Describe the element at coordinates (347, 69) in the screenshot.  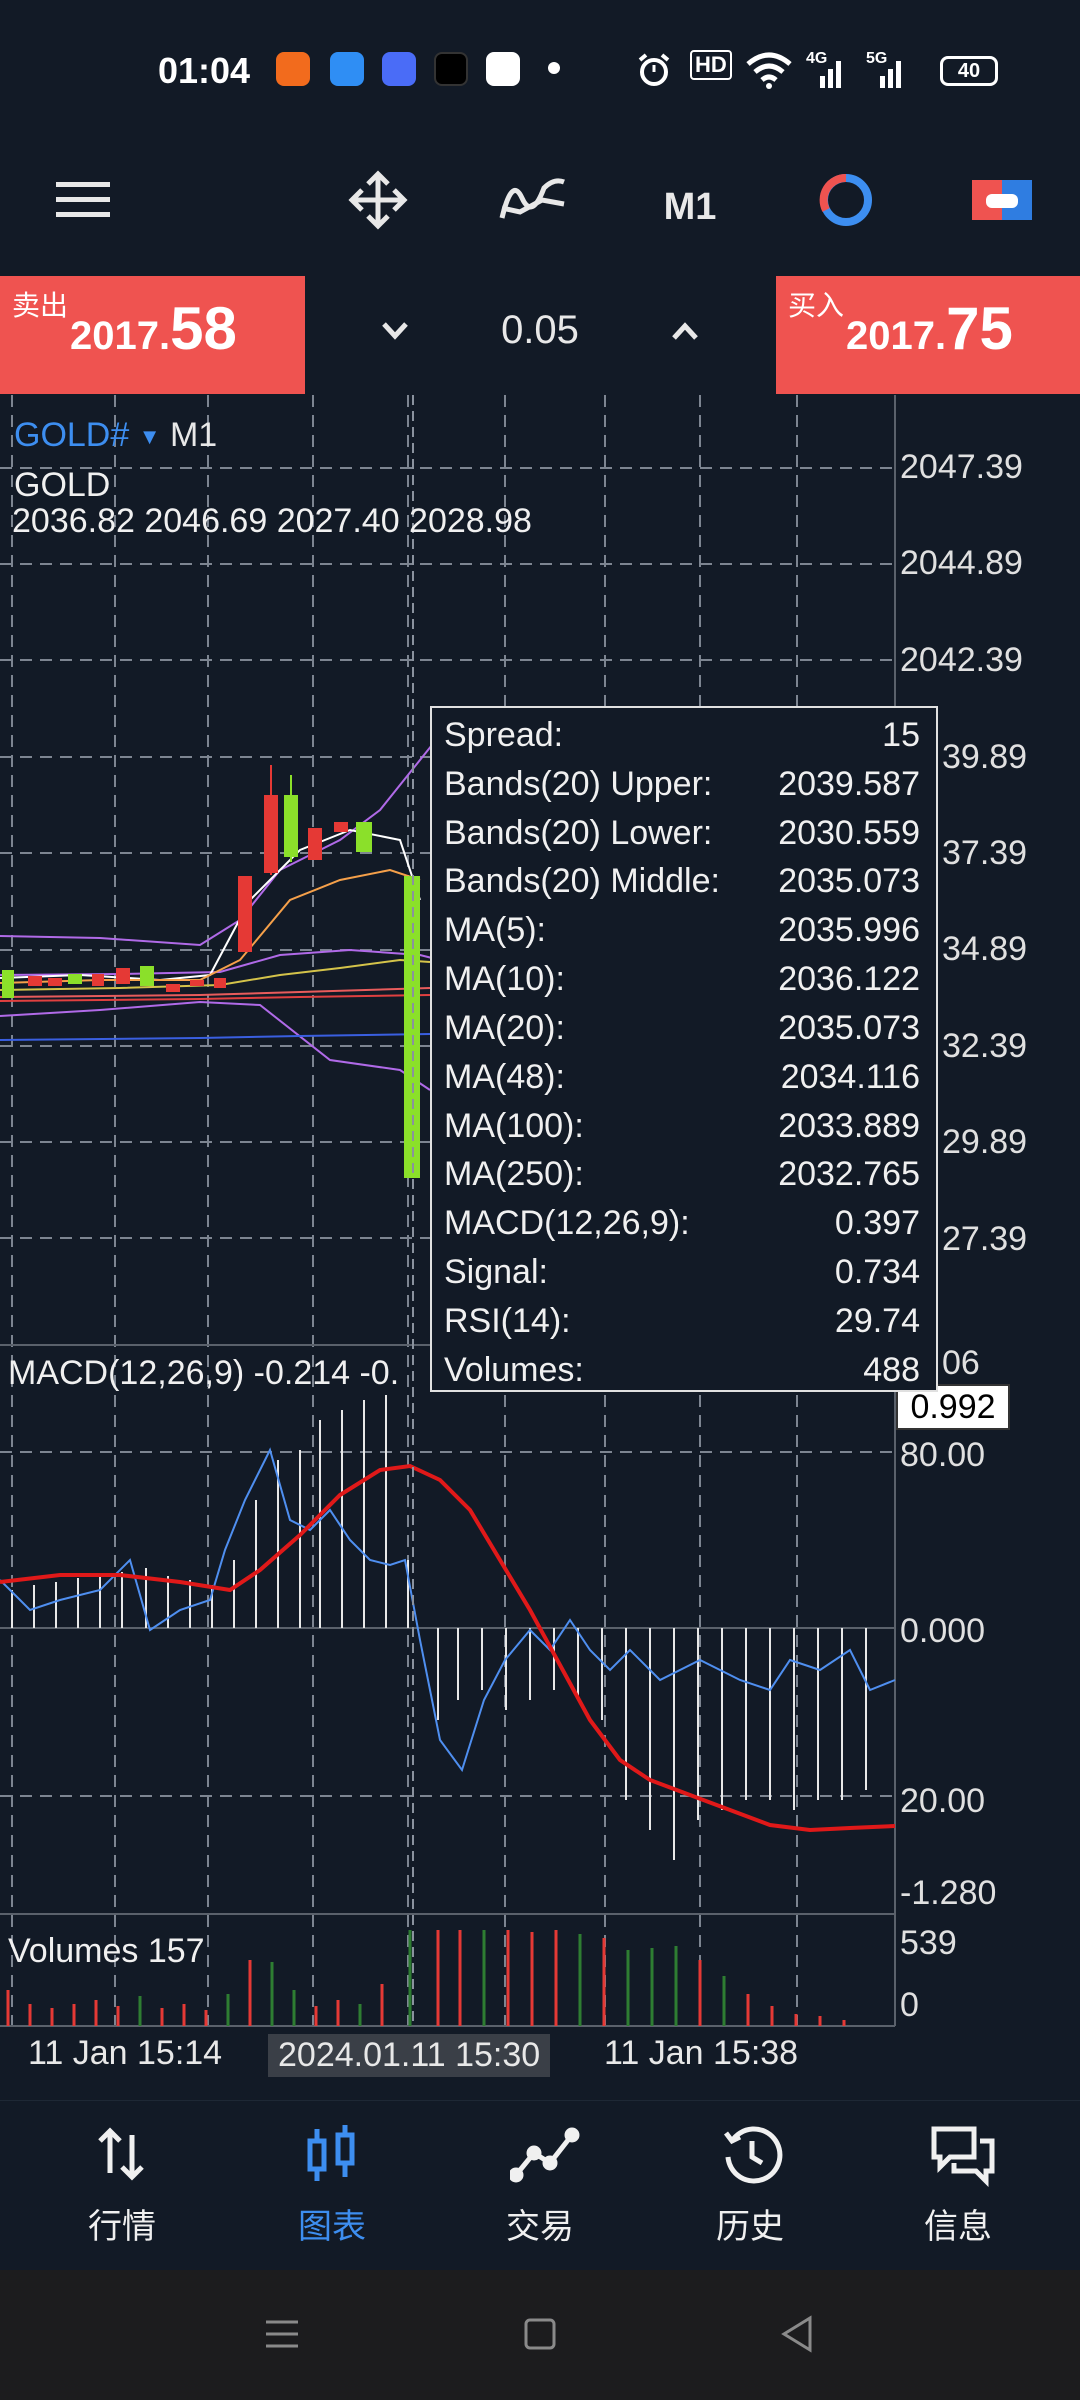
I see `weather-app-icon` at that location.